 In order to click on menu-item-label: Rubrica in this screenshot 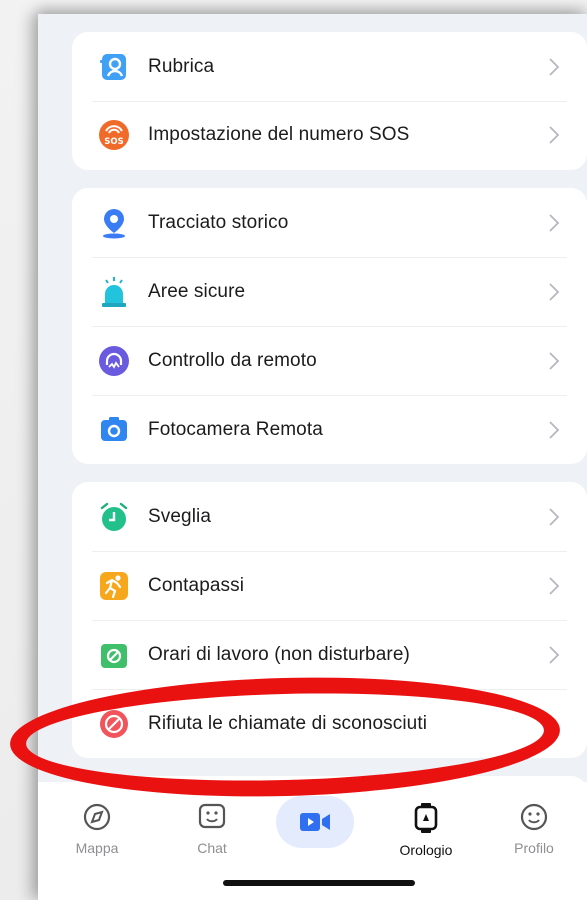, I will do `click(181, 66)`.